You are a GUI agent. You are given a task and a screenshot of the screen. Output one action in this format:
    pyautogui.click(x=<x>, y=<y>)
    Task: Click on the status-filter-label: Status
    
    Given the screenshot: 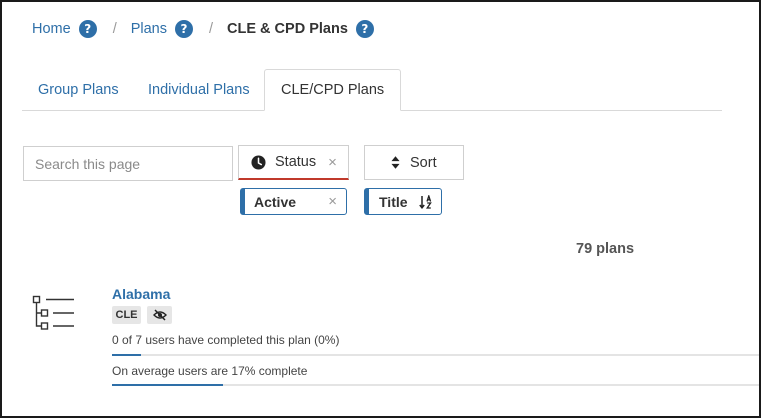 What is the action you would take?
    pyautogui.click(x=296, y=162)
    